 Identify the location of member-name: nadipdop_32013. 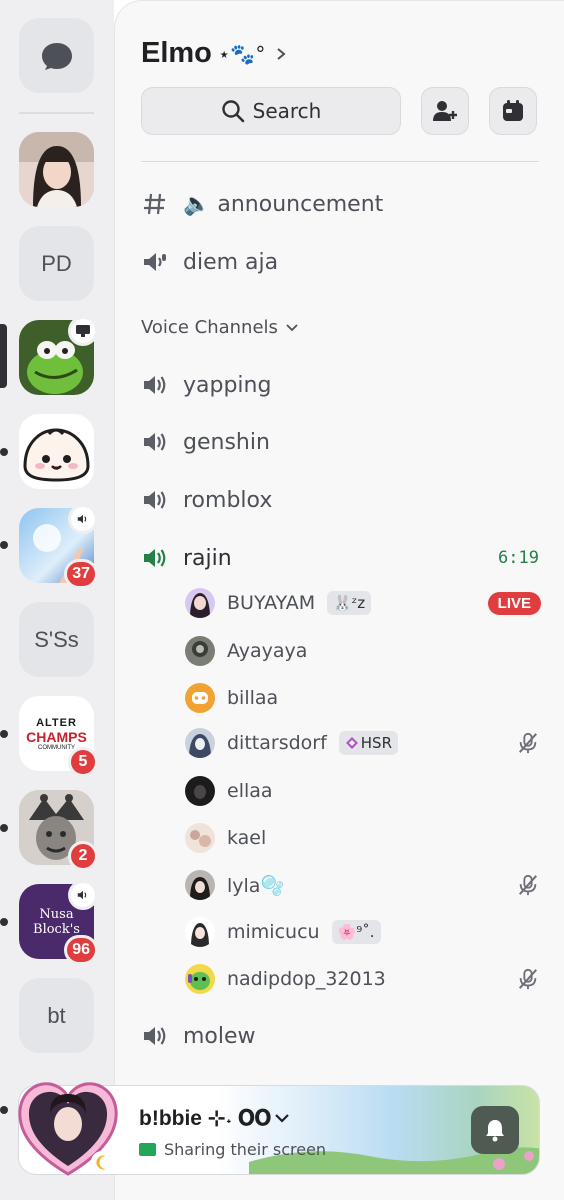
(306, 979).